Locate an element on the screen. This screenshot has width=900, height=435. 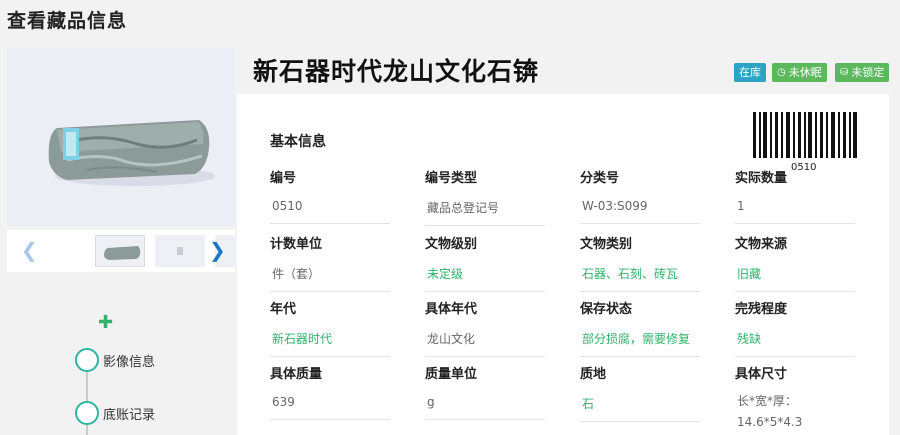
field-value: W-03:S099 is located at coordinates (640, 211).